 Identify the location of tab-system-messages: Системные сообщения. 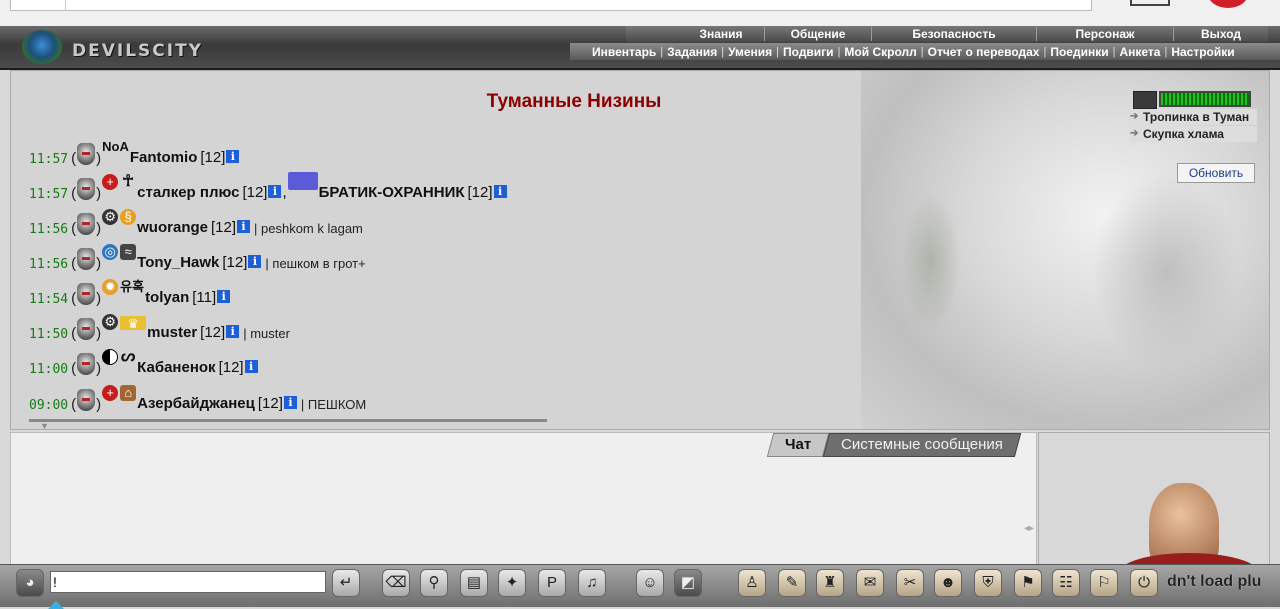
(922, 445).